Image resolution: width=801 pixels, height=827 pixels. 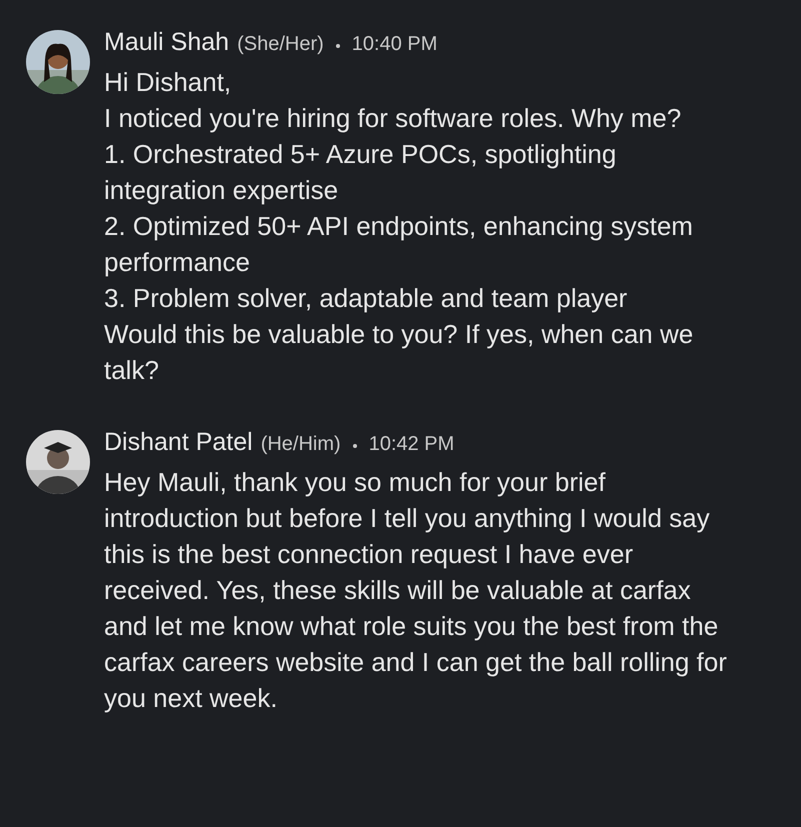 What do you see at coordinates (395, 44) in the screenshot?
I see `message-time: 10:40 PM` at bounding box center [395, 44].